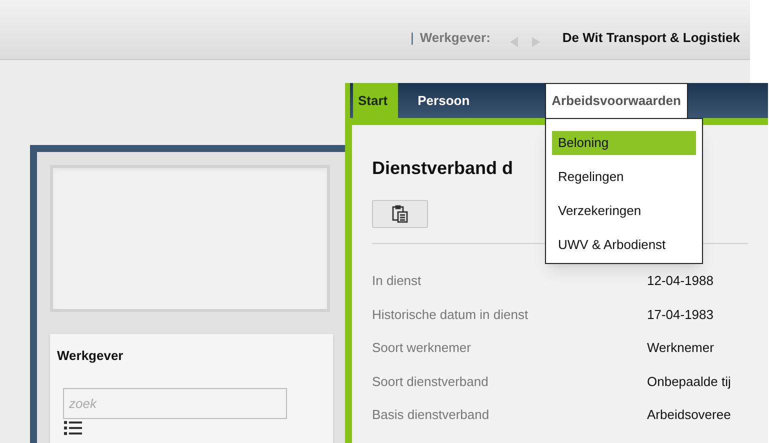 The width and height of the screenshot is (769, 443). Describe the element at coordinates (431, 415) in the screenshot. I see `field-label: Basis dienstverband` at that location.